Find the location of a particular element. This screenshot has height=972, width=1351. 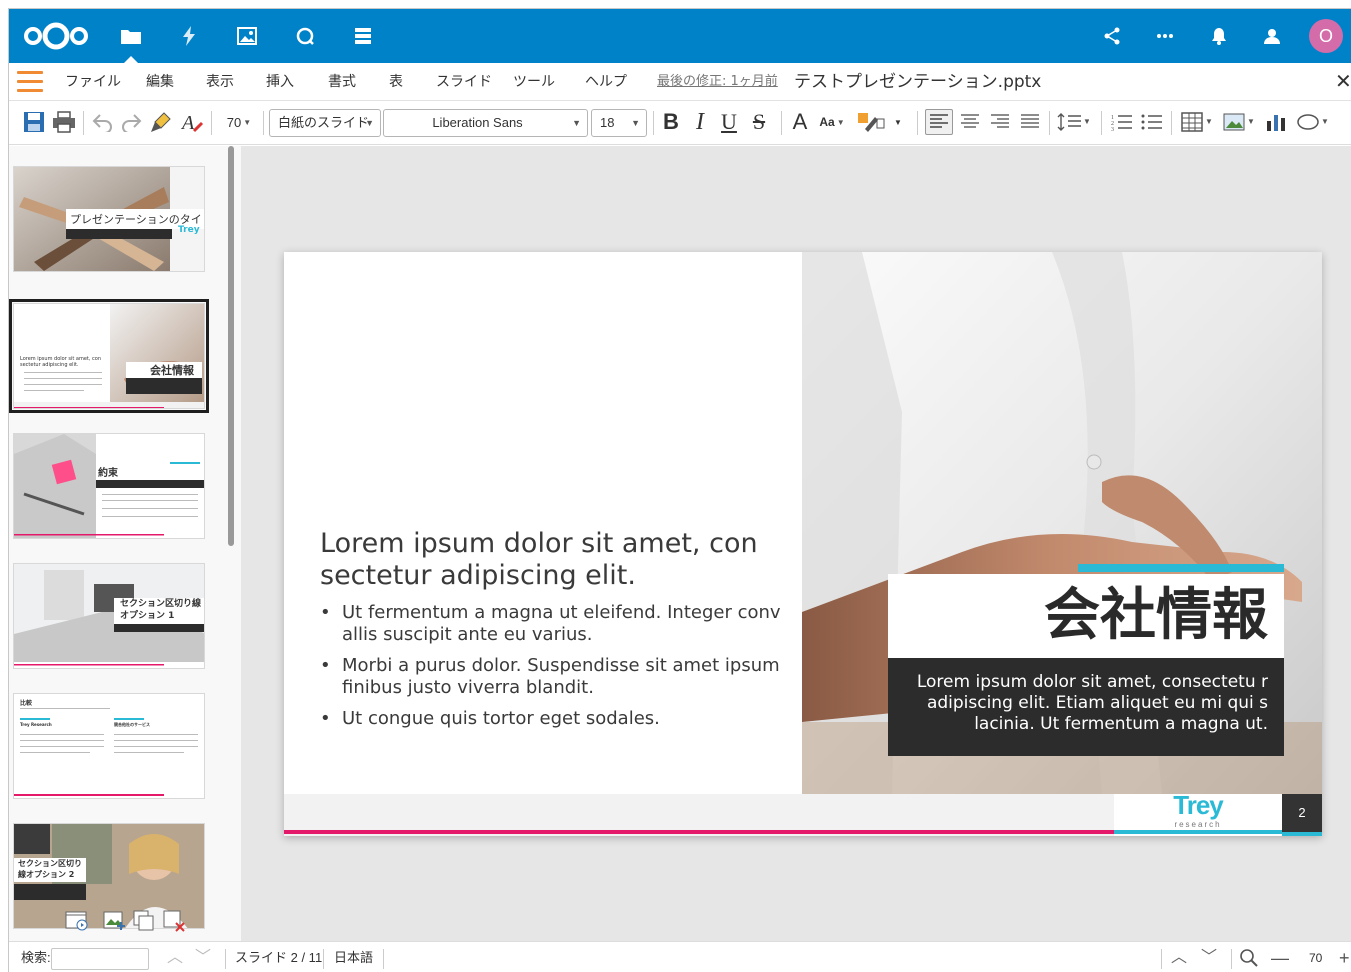

justify-button is located at coordinates (1030, 122).